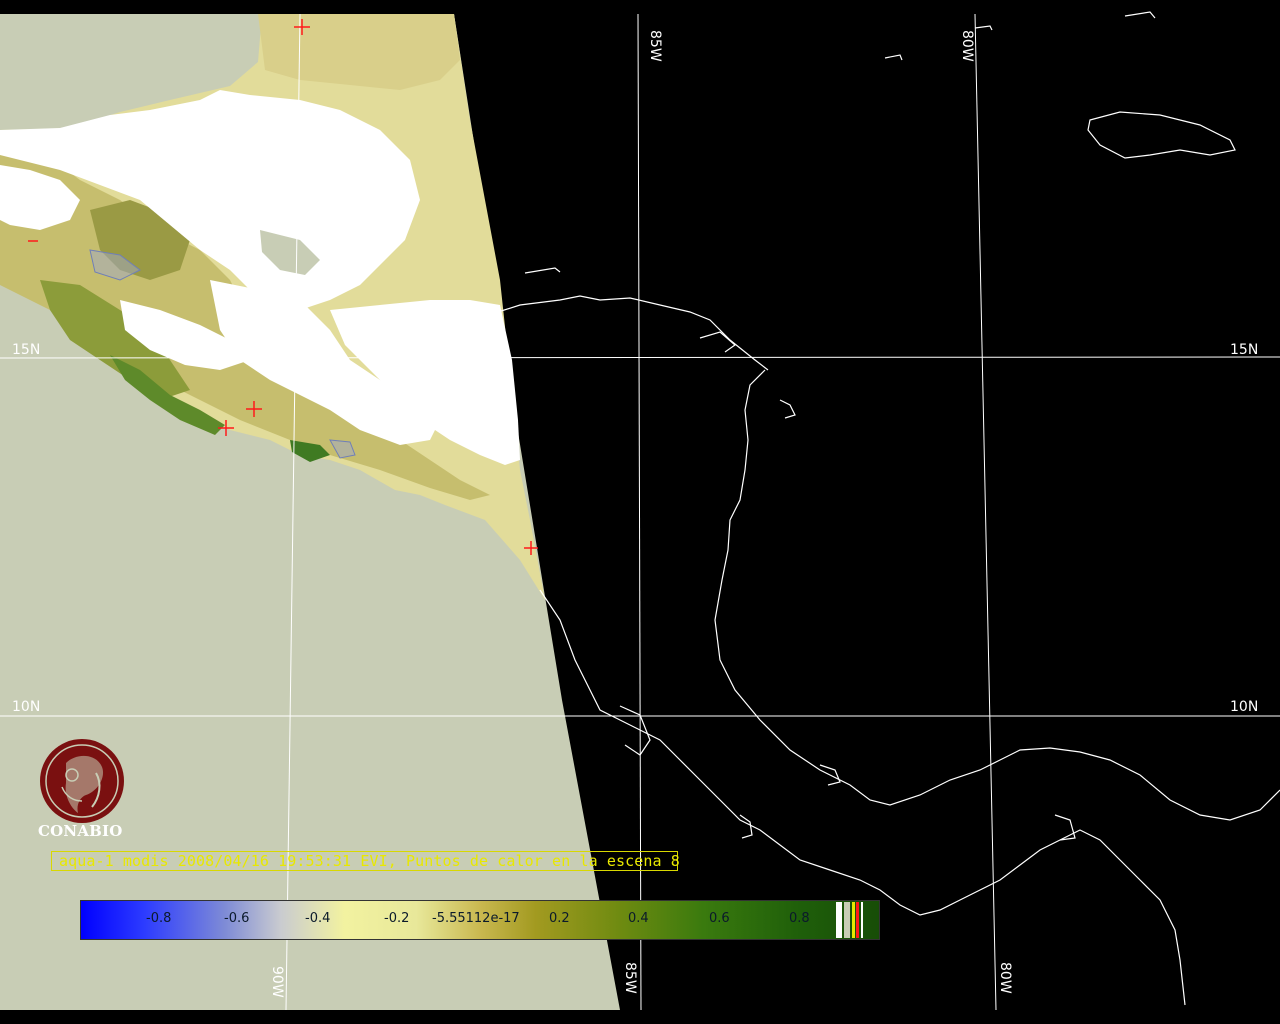 The image size is (1280, 1024). Describe the element at coordinates (26, 350) in the screenshot. I see `lat-label-15n-left: 15N` at that location.